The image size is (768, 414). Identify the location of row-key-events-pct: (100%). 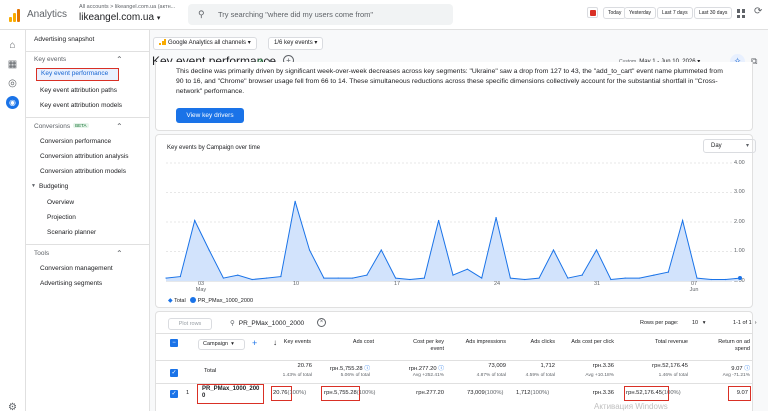
(297, 393).